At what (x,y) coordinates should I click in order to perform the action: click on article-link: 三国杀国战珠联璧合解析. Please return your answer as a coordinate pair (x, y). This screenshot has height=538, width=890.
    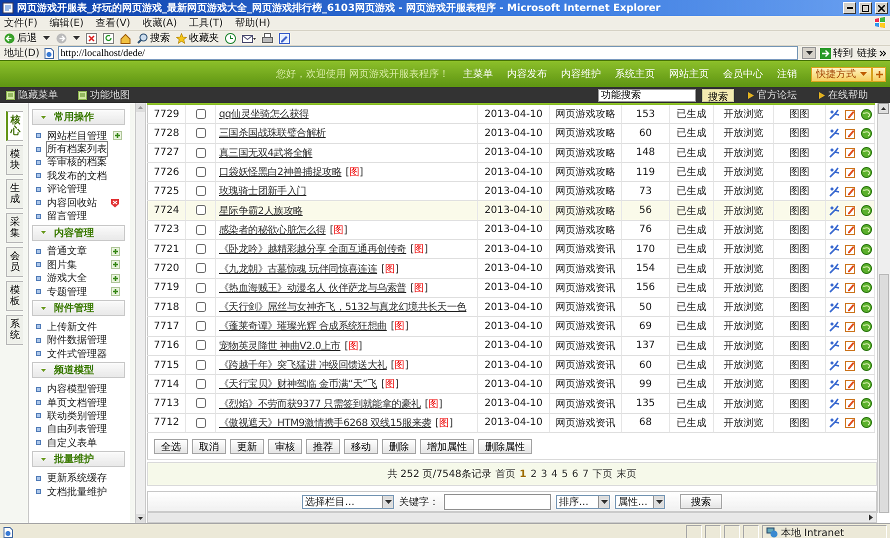
    Looking at the image, I should click on (272, 134).